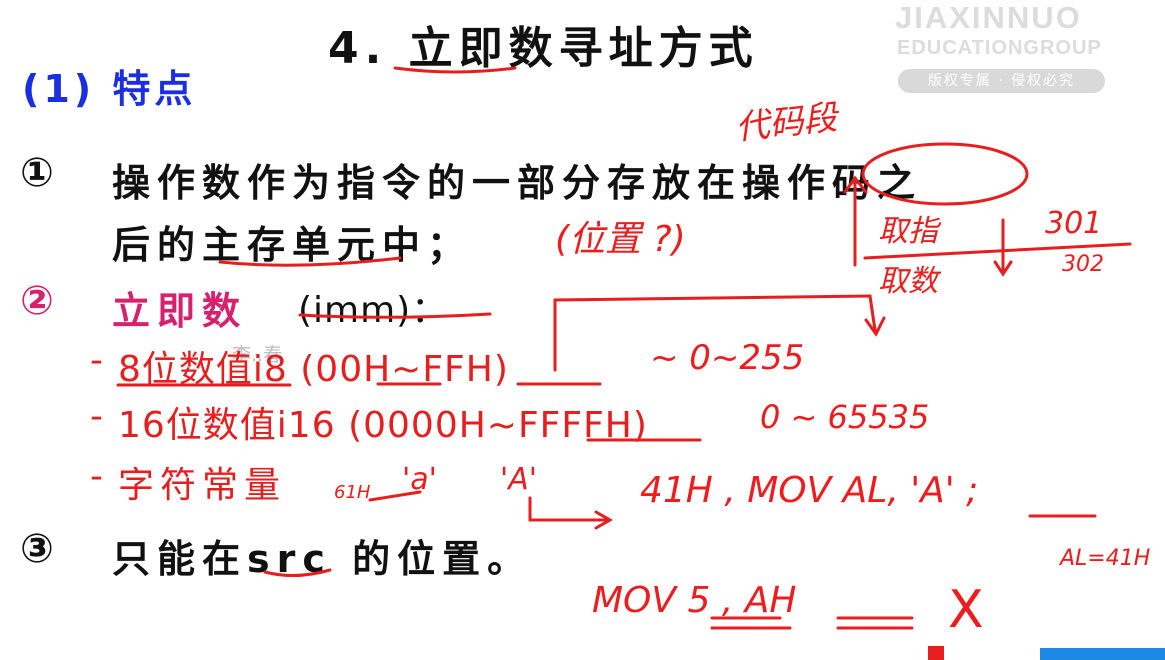 Image resolution: width=1165 pixels, height=660 pixels. I want to click on imm-to-range-line, so click(719, 333).